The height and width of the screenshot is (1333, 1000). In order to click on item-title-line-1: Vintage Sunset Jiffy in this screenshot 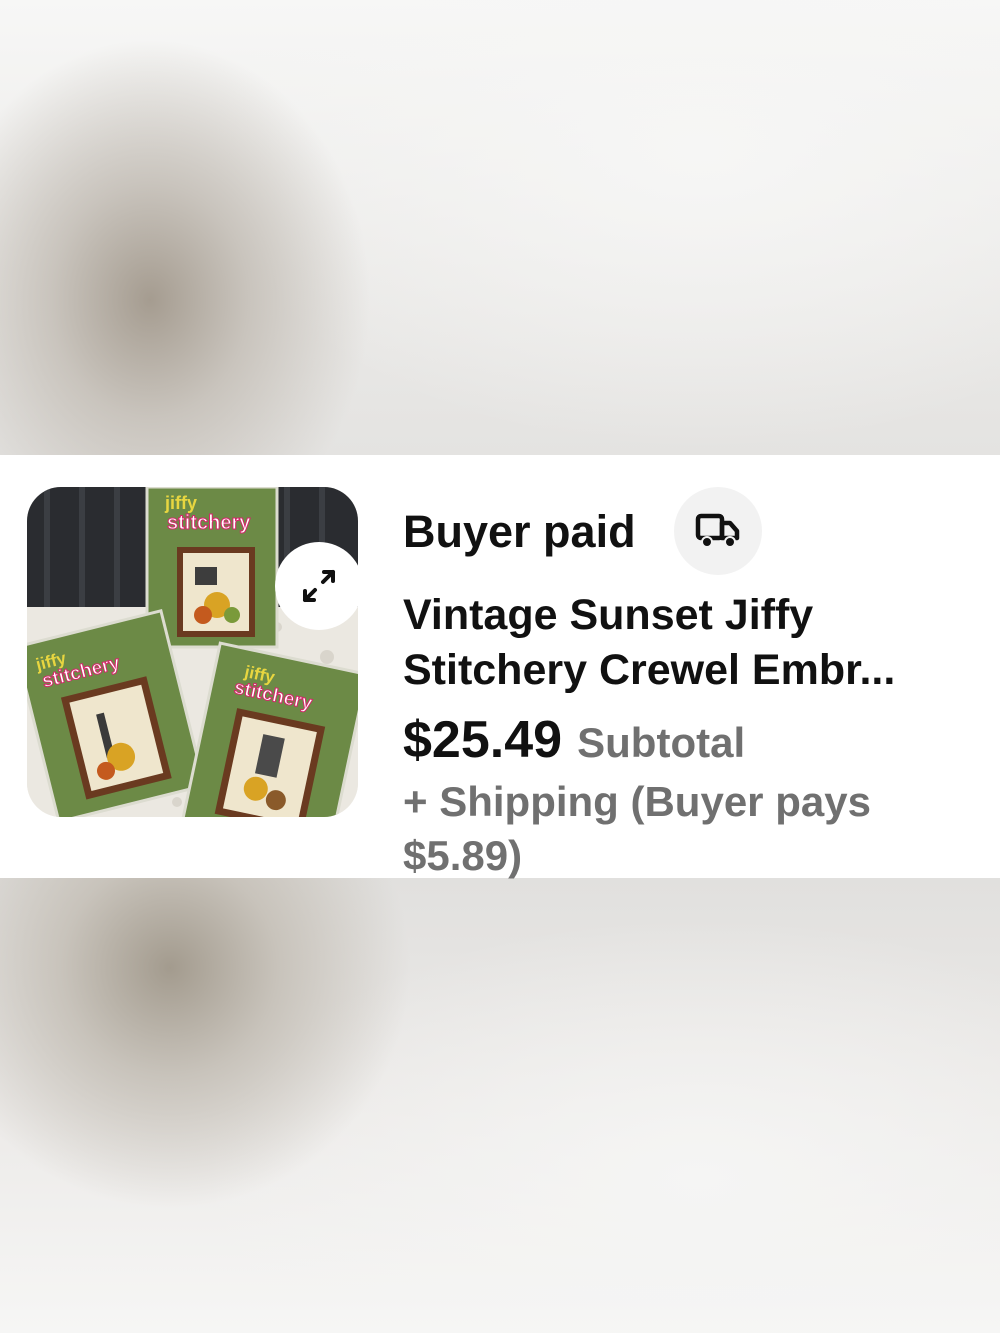, I will do `click(608, 615)`.